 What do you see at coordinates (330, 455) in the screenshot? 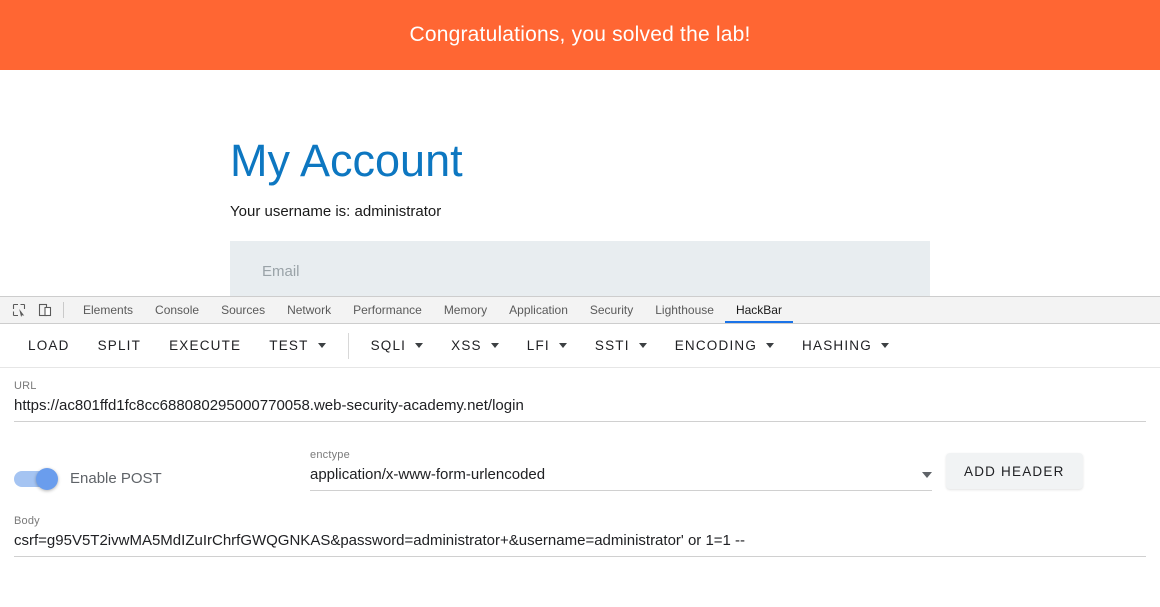
I see `hackbar-enctype-label: enctype` at bounding box center [330, 455].